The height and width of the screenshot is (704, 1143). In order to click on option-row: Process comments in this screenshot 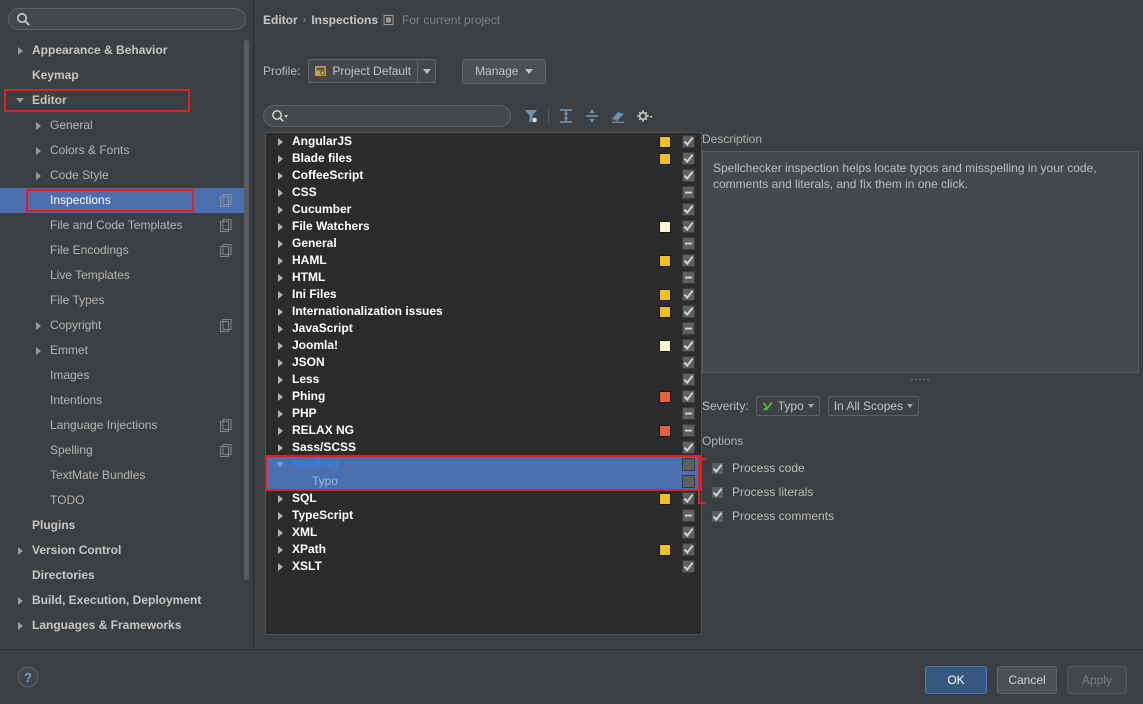, I will do `click(920, 516)`.